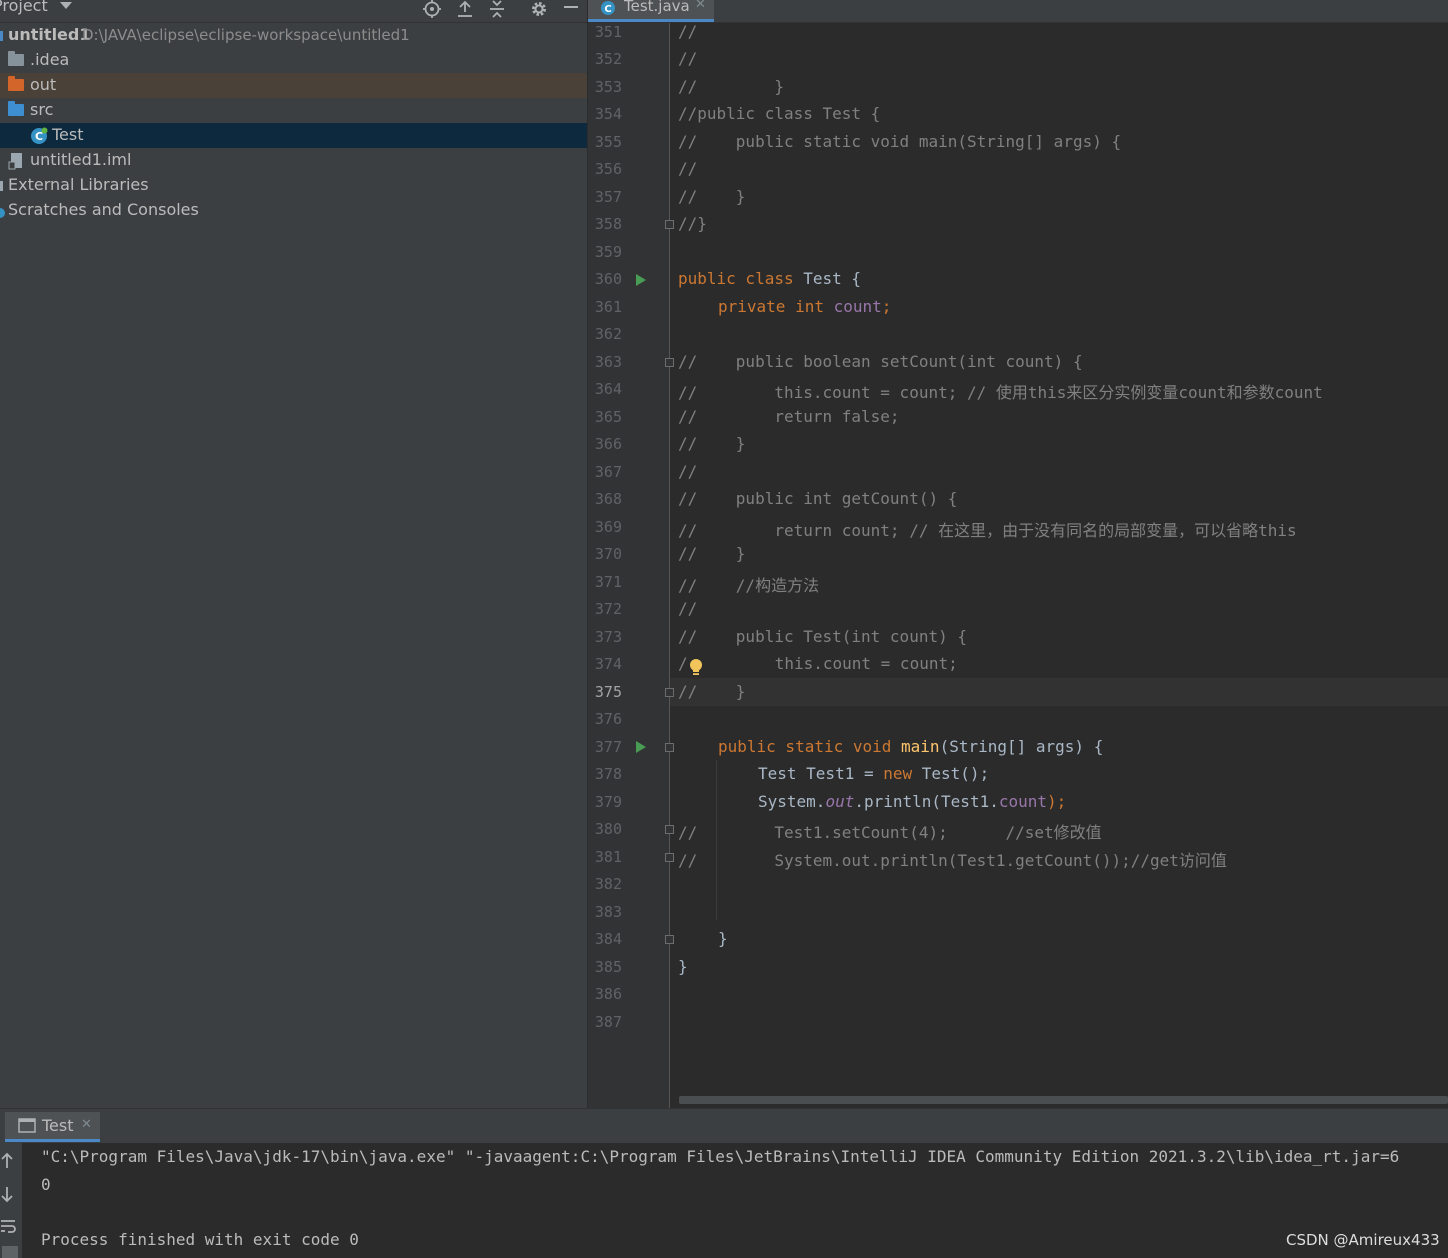 Image resolution: width=1448 pixels, height=1258 pixels. I want to click on line-number: 381, so click(608, 857).